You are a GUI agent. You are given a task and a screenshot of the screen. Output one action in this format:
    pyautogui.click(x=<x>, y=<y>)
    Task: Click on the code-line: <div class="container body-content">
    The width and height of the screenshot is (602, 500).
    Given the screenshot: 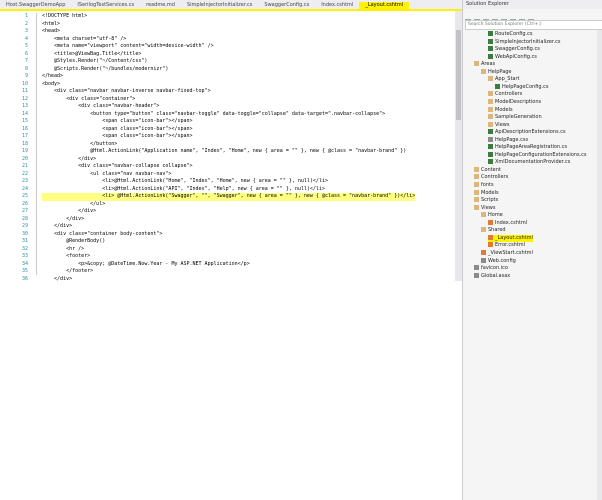 What is the action you would take?
    pyautogui.click(x=102, y=235)
    